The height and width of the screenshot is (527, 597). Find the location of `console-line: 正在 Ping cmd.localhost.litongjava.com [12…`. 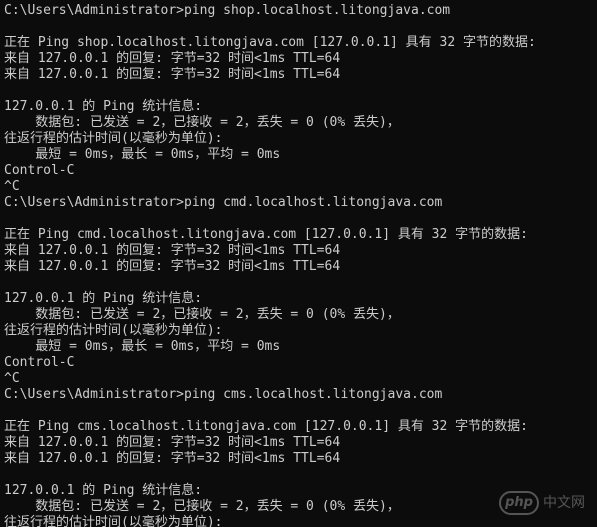

console-line: 正在 Ping cmd.localhost.litongjava.com [12… is located at coordinates (266, 234).